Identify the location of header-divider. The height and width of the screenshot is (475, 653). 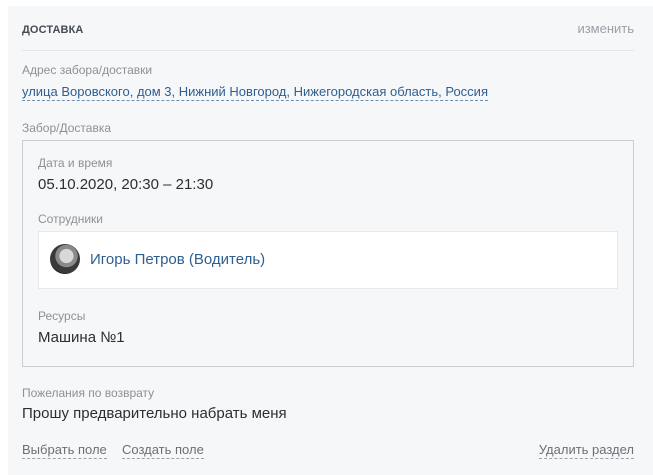
(328, 50).